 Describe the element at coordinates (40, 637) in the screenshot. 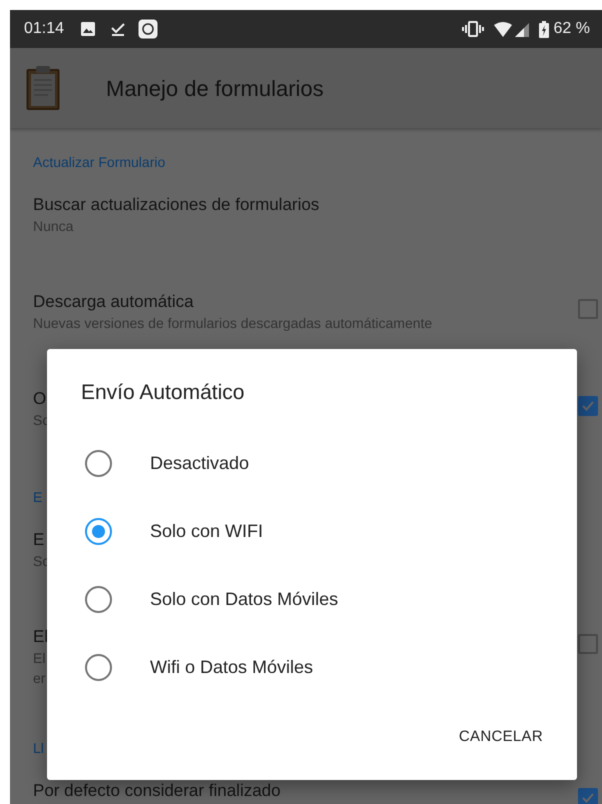

I see `setting-title: El` at that location.